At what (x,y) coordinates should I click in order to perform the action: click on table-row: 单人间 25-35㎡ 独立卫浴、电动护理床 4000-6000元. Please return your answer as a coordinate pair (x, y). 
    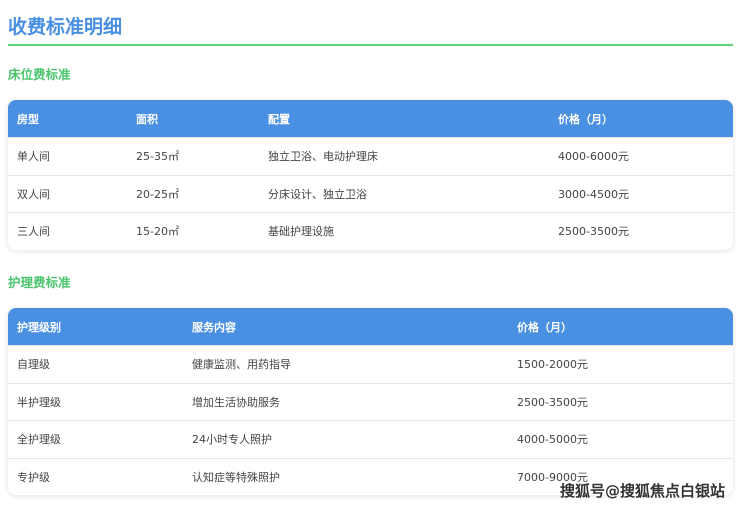
    Looking at the image, I should click on (370, 156).